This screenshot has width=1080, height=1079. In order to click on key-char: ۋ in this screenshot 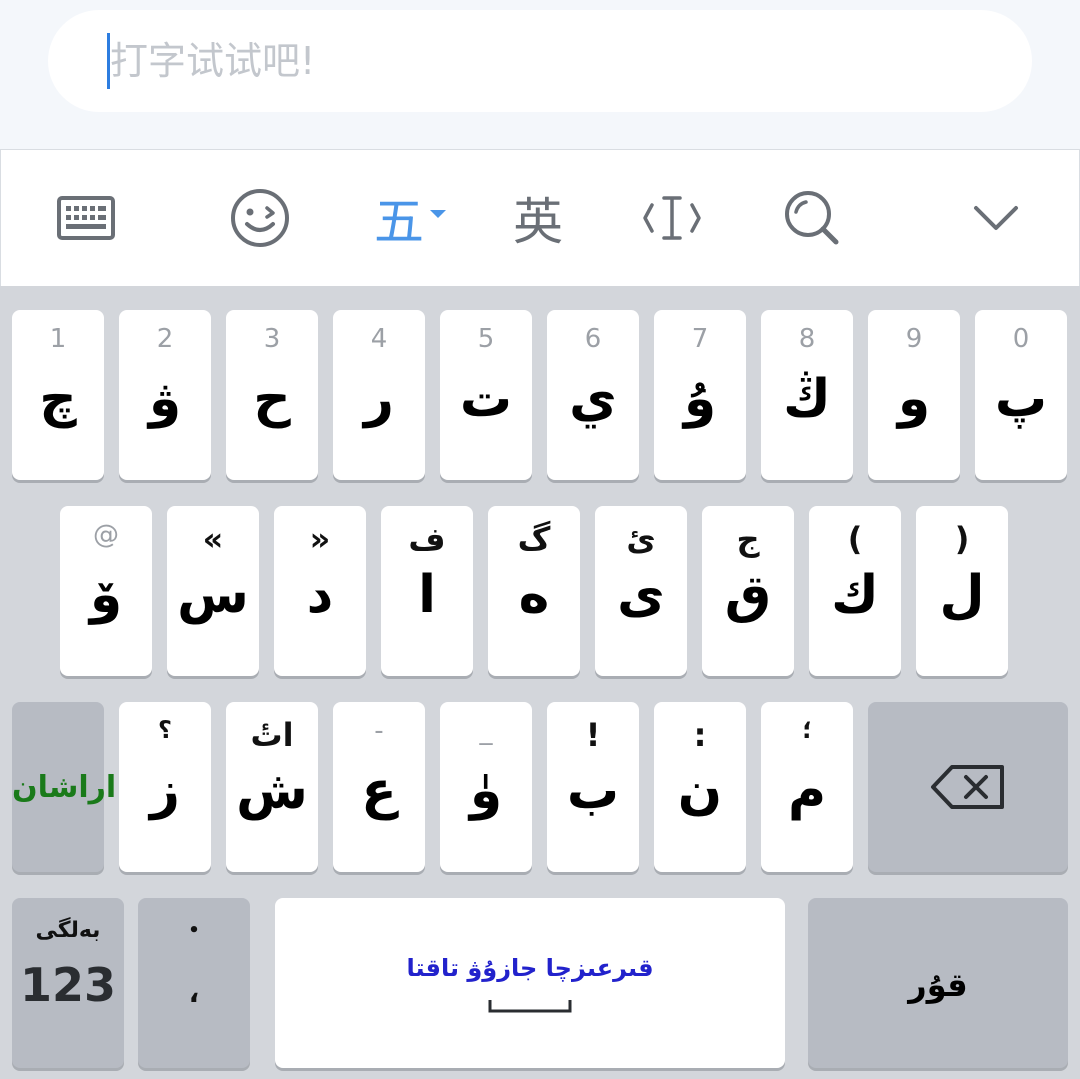, I will do `click(165, 399)`.